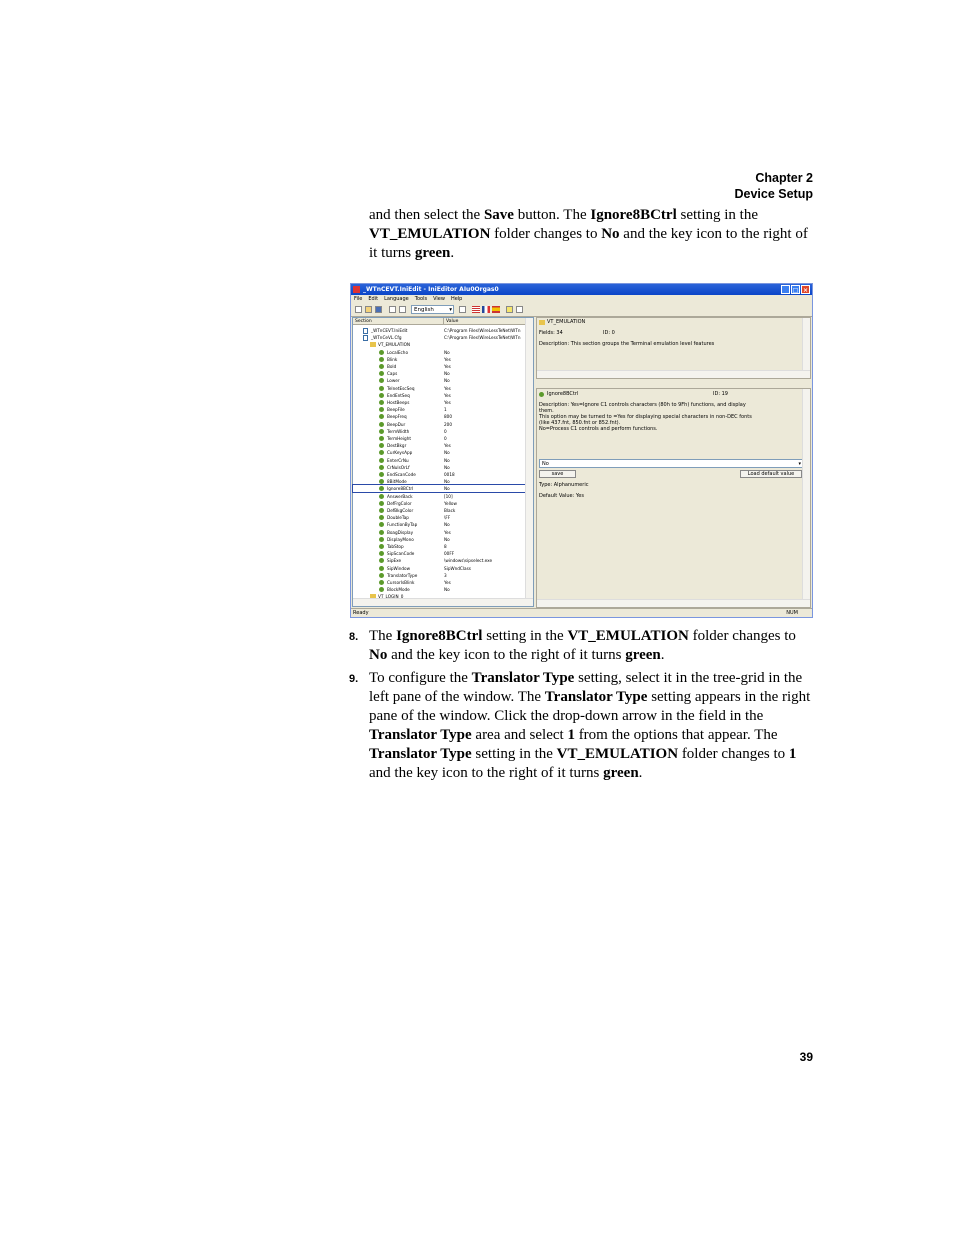 This screenshot has width=954, height=1235. I want to click on tree-row-value: Yellow, so click(450, 503).